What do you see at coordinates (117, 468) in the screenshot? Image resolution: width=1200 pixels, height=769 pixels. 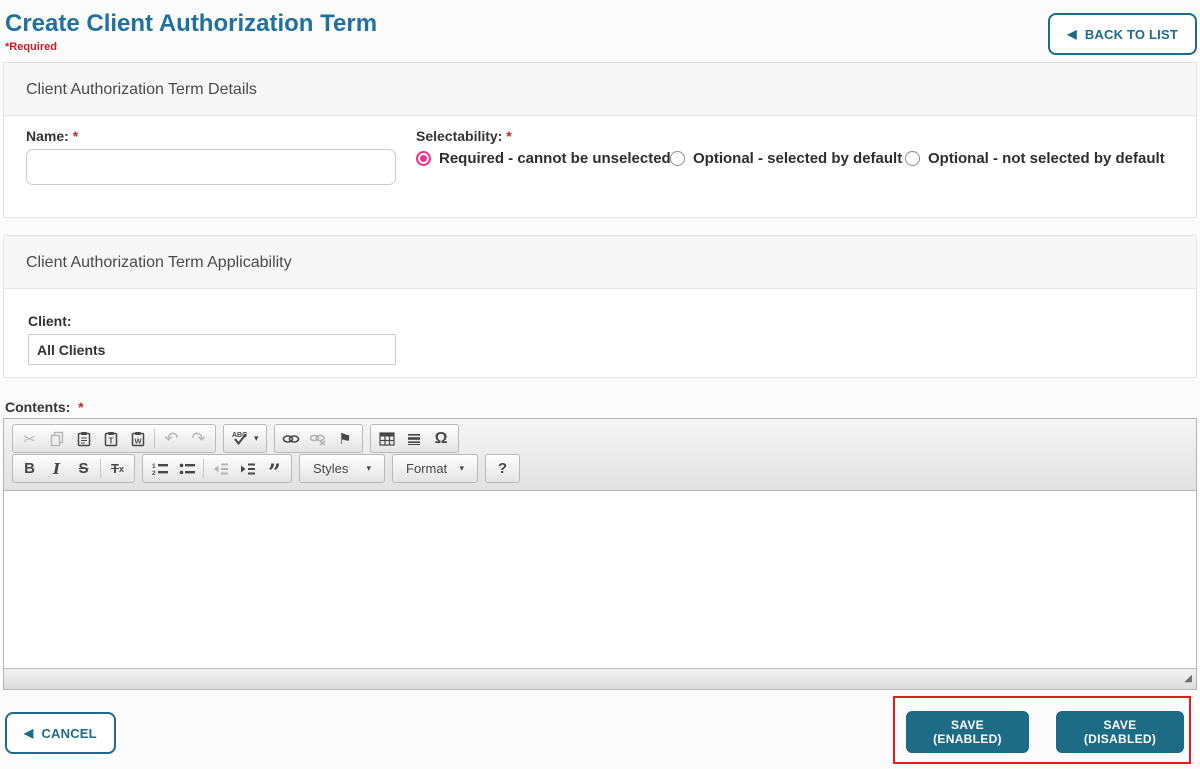 I see `remove-format-icon: Tx` at bounding box center [117, 468].